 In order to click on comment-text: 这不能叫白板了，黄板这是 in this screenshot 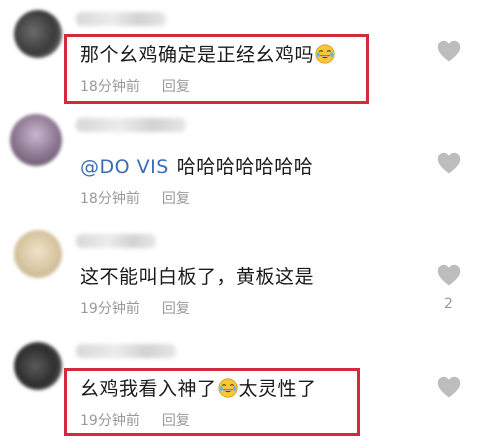, I will do `click(197, 275)`.